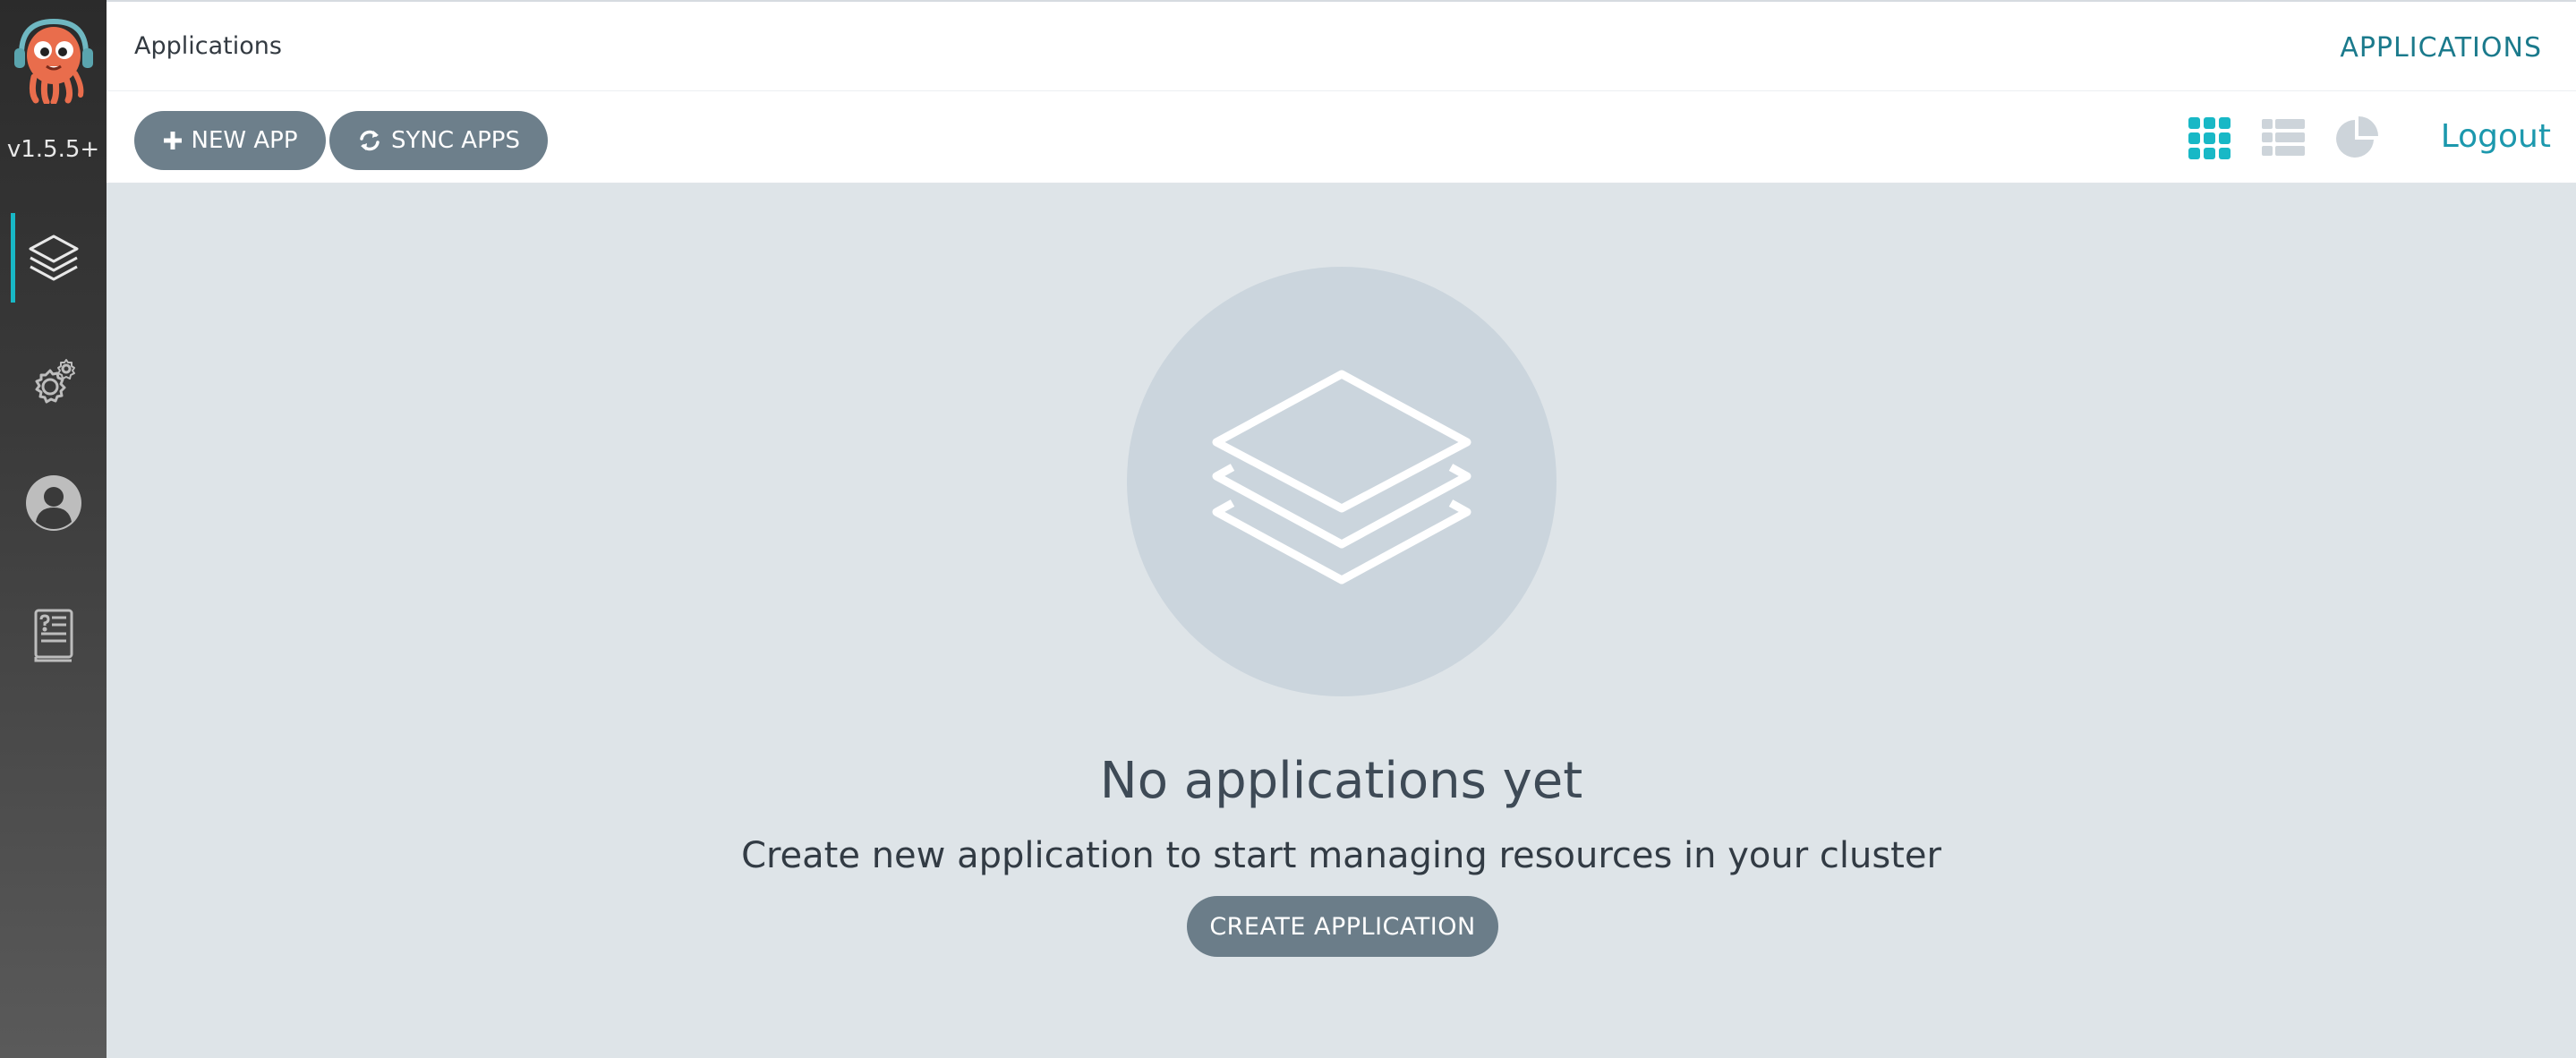 The image size is (2576, 1058). I want to click on plus-icon, so click(173, 140).